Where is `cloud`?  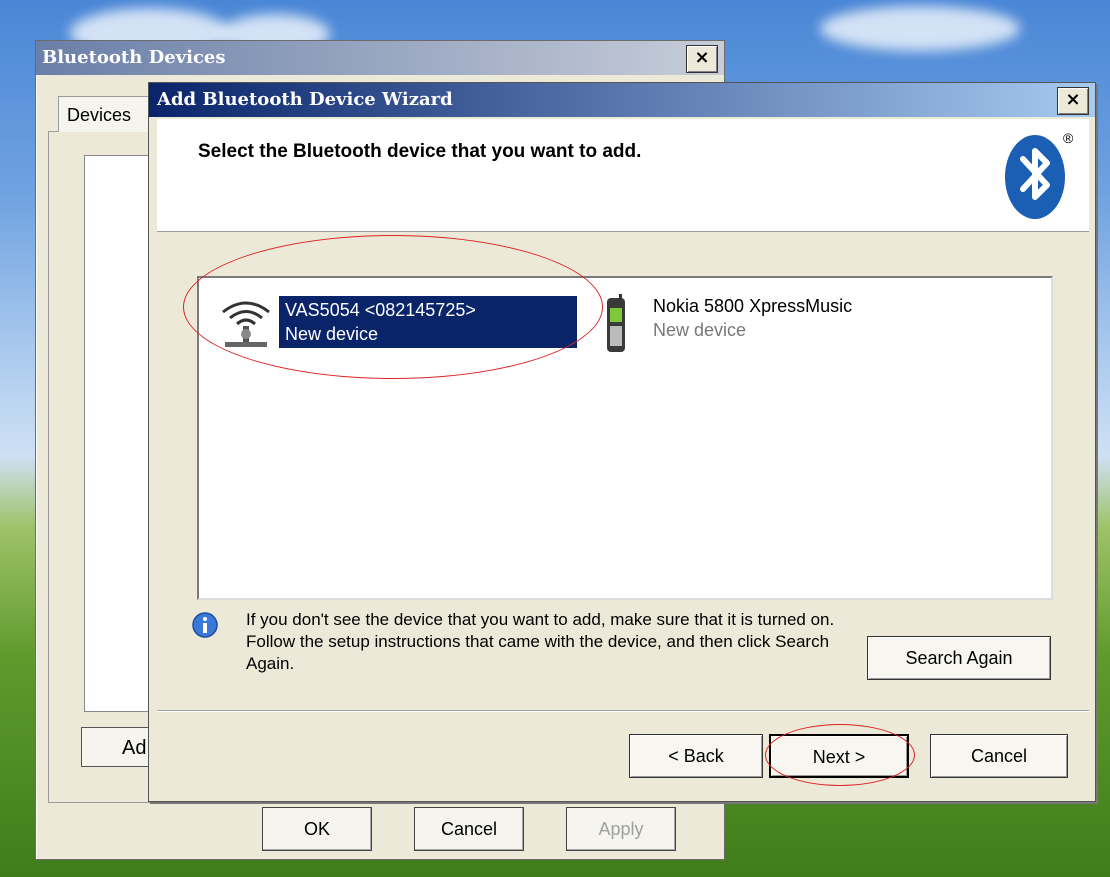
cloud is located at coordinates (920, 28).